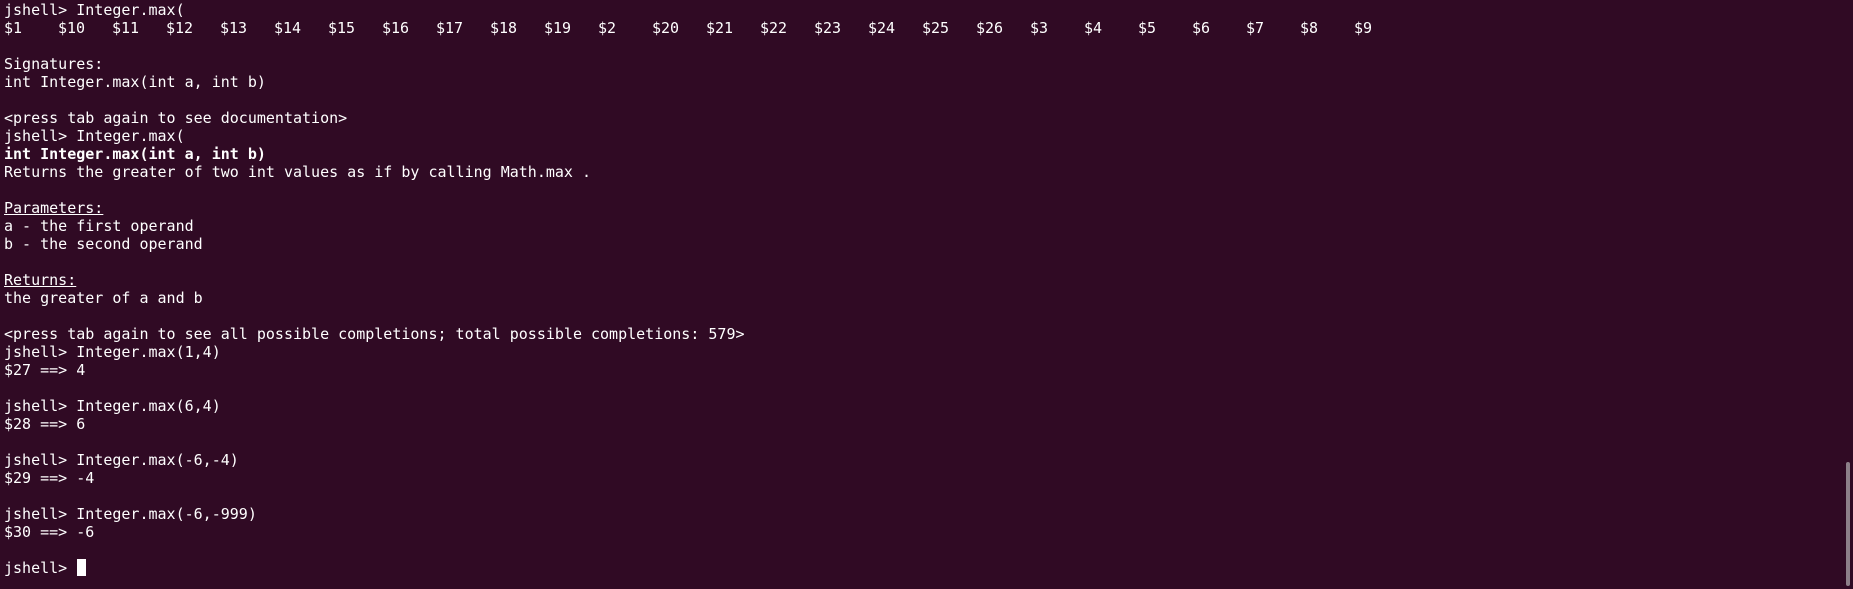  Describe the element at coordinates (135, 154) in the screenshot. I see `doc-signature: int Integer.max(int a, int b)` at that location.